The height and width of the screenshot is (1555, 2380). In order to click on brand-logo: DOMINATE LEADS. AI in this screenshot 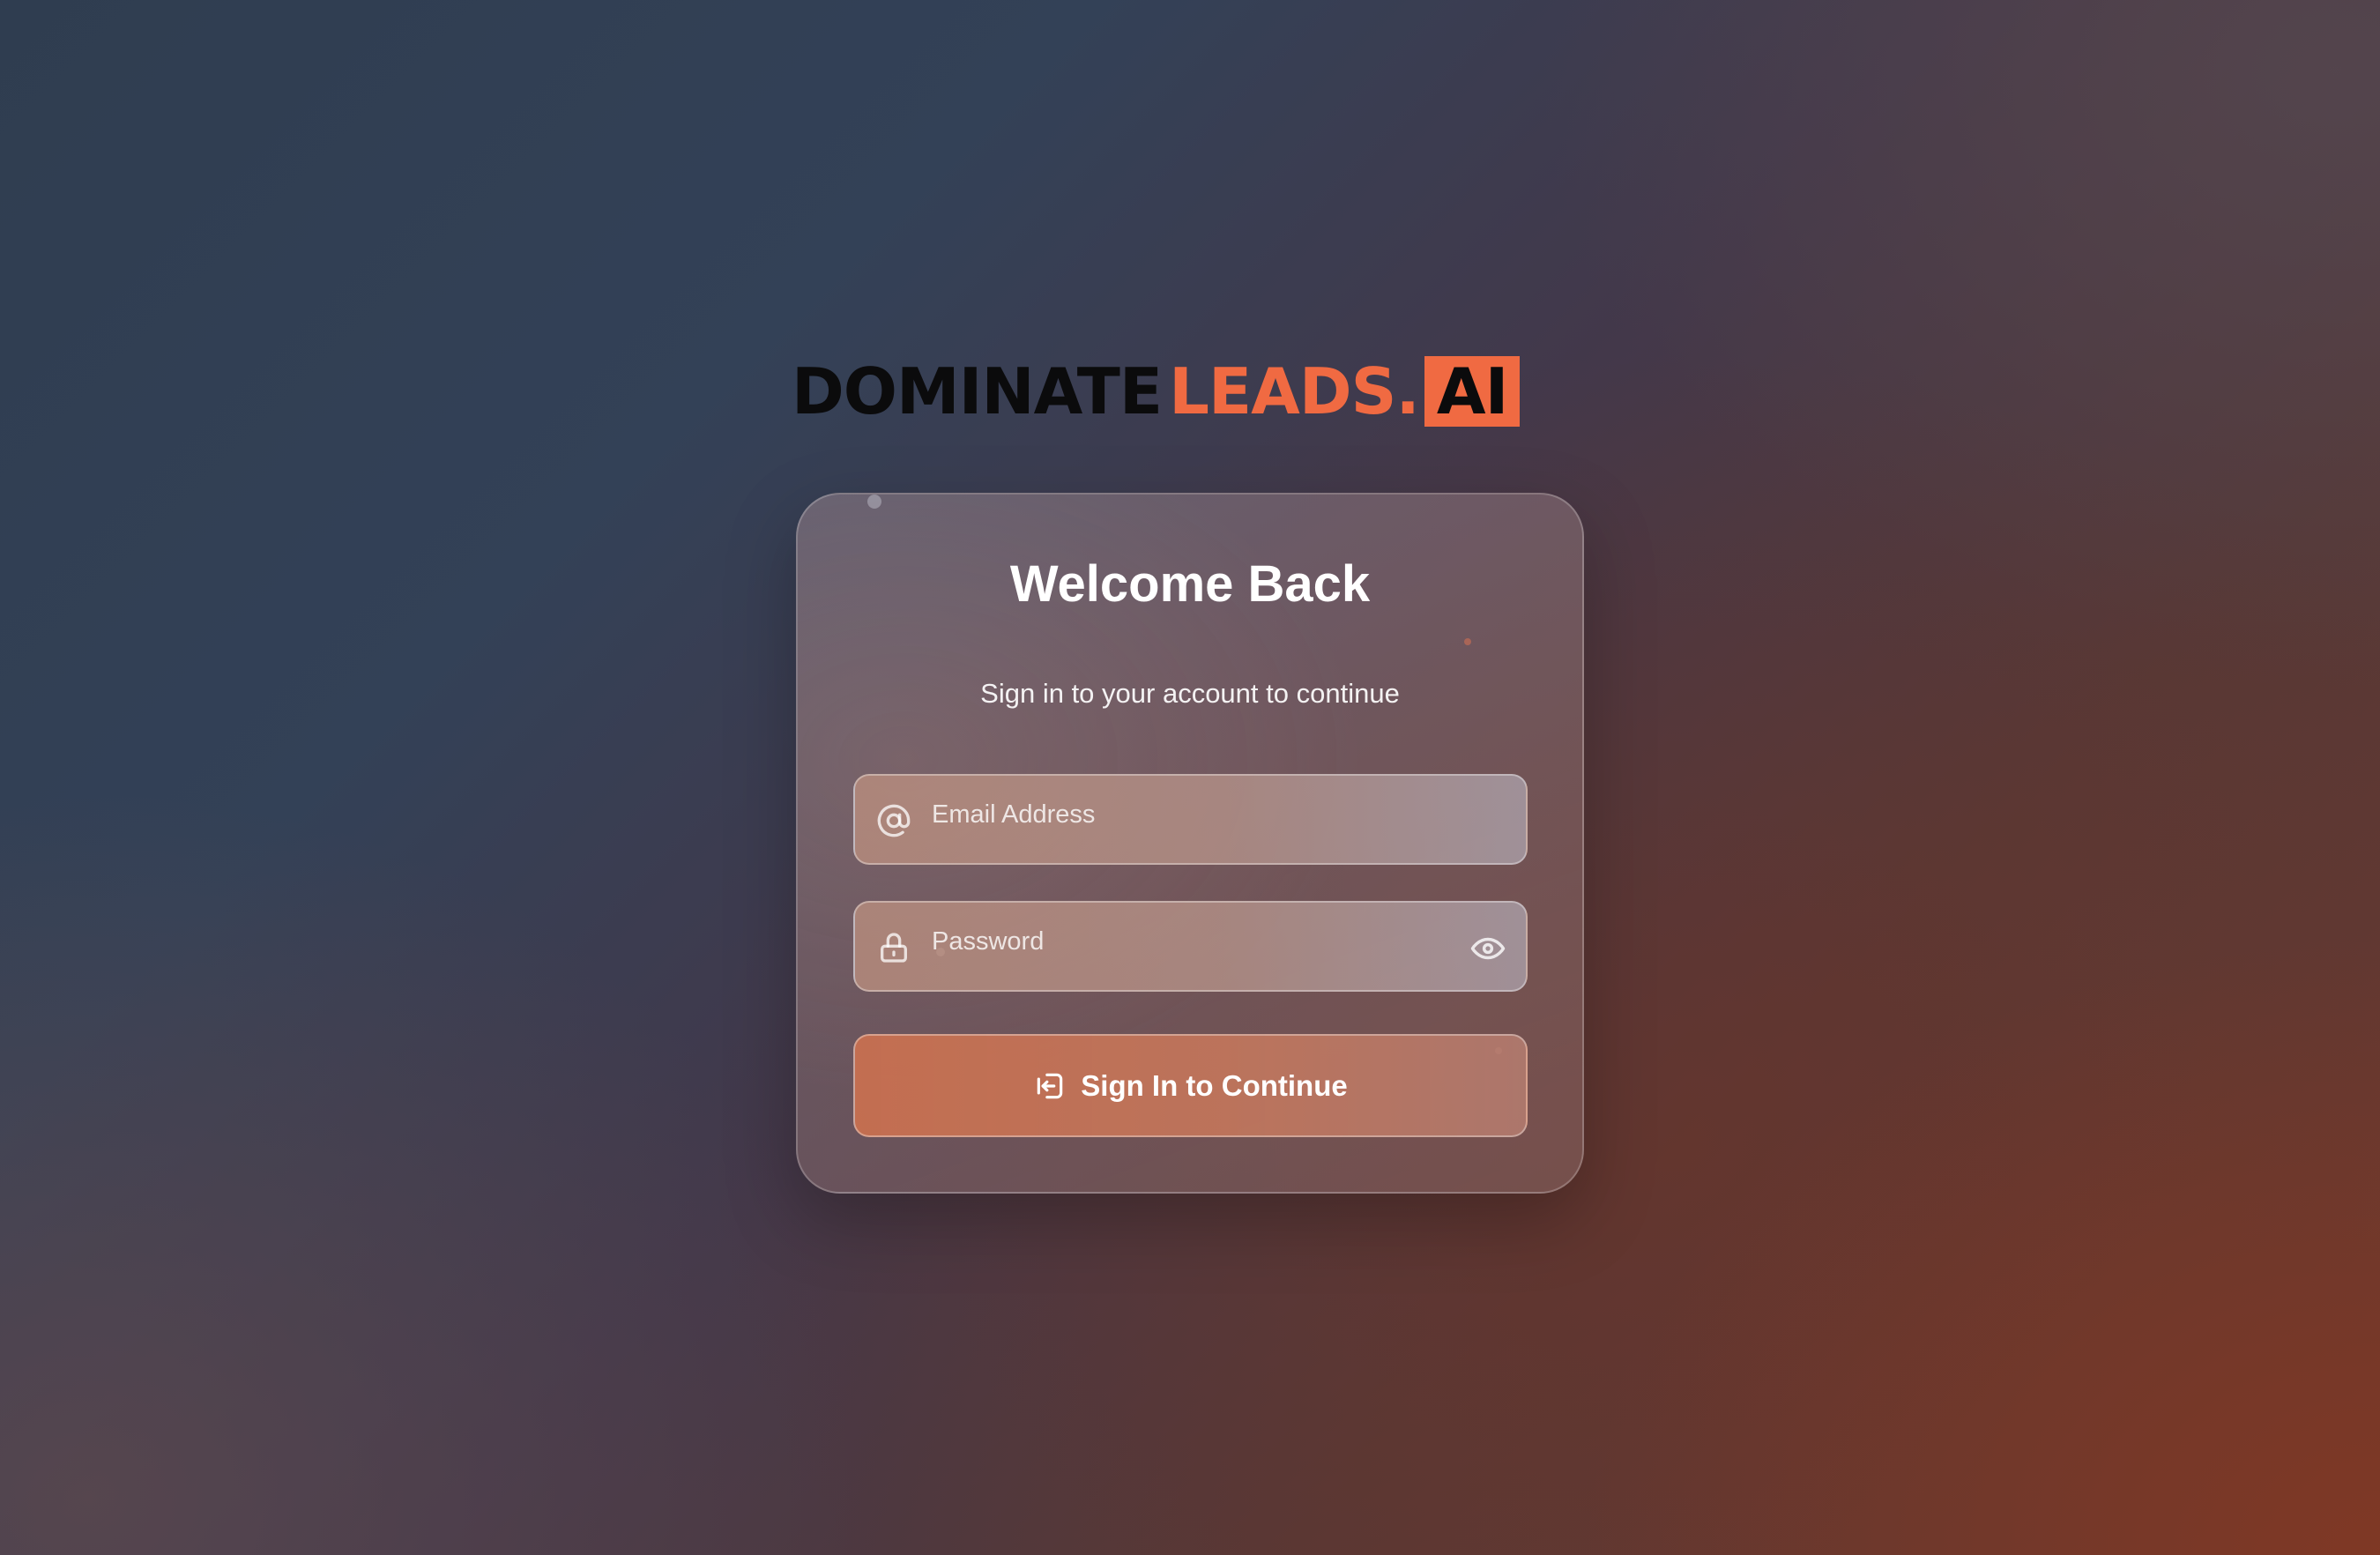, I will do `click(1156, 391)`.